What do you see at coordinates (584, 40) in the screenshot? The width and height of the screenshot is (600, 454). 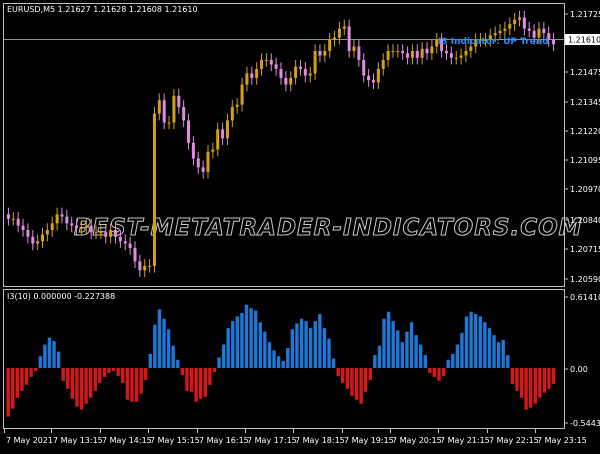 I see `current-price-value: 1.21610` at bounding box center [584, 40].